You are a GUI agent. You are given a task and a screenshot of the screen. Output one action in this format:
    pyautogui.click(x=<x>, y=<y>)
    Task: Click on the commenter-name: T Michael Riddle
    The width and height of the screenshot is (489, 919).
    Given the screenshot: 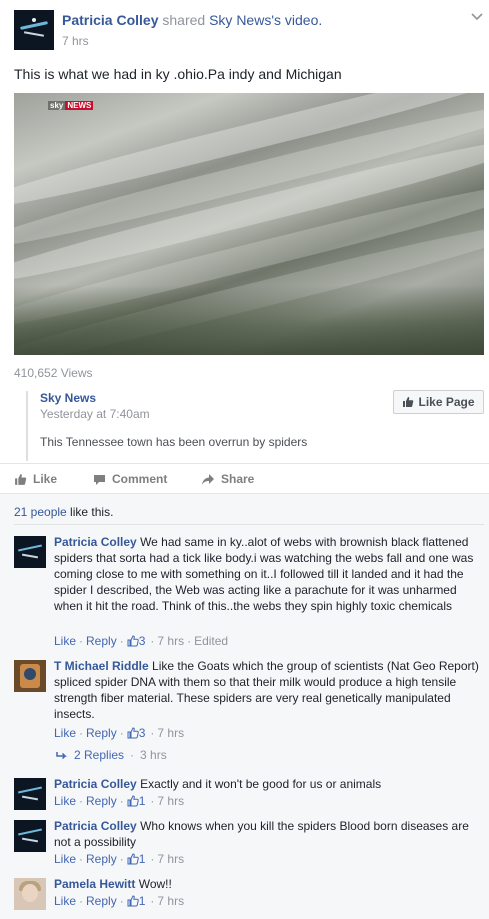 What is the action you would take?
    pyautogui.click(x=101, y=666)
    